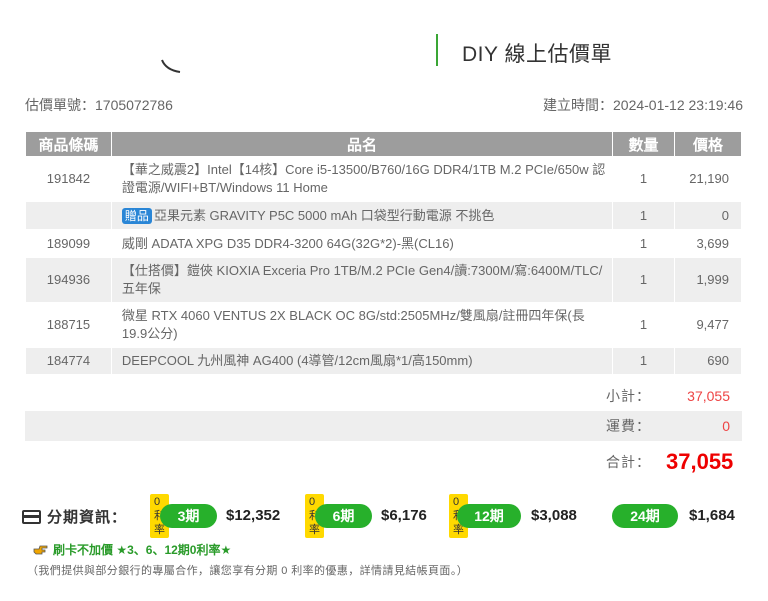 This screenshot has height=601, width=768. What do you see at coordinates (362, 144) in the screenshot?
I see `col-header-name: 品名` at bounding box center [362, 144].